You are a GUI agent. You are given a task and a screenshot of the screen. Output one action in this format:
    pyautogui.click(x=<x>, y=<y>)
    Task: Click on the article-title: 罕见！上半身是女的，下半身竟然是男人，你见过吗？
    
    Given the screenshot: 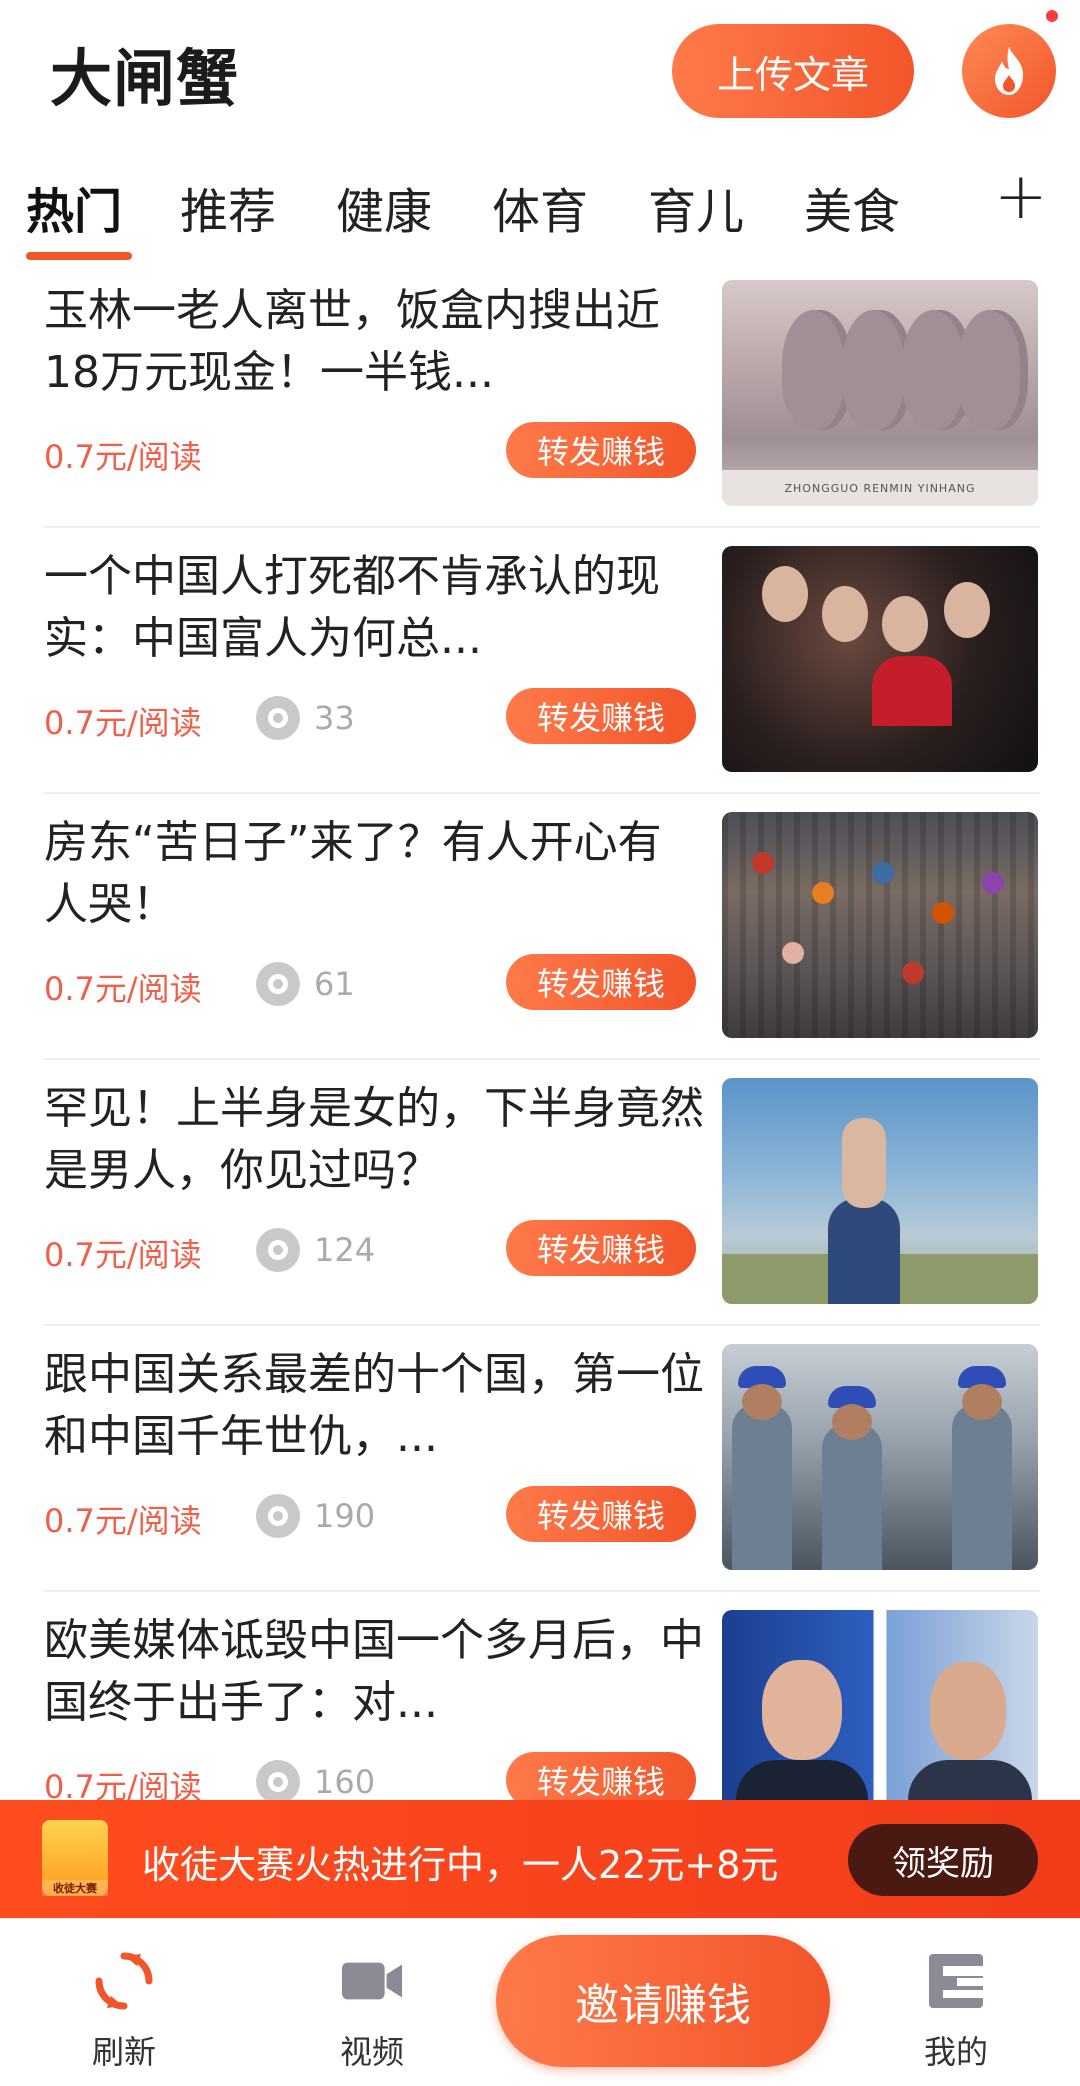 What is the action you would take?
    pyautogui.click(x=374, y=1140)
    